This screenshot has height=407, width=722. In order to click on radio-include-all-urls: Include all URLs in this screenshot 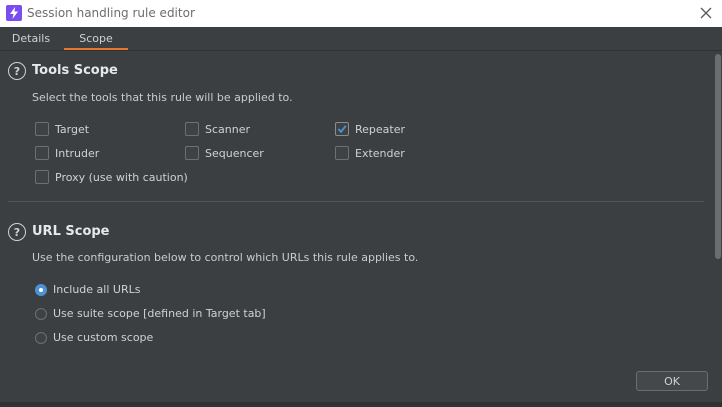, I will do `click(87, 289)`.